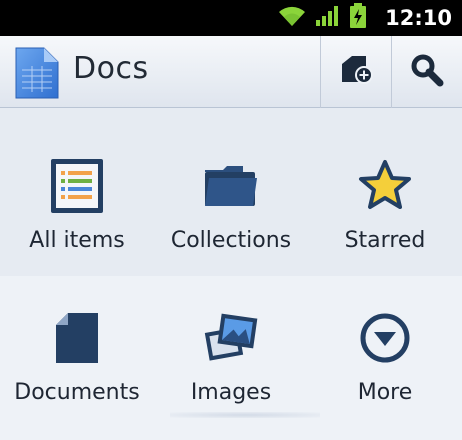  I want to click on new-document-button, so click(356, 72).